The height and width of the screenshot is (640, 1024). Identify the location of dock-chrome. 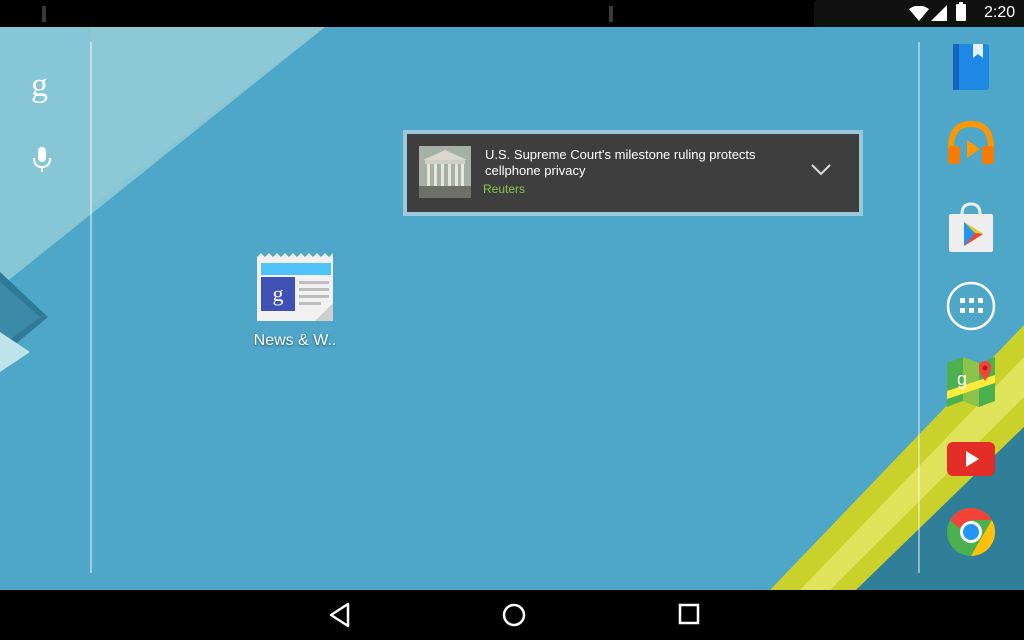
(971, 532).